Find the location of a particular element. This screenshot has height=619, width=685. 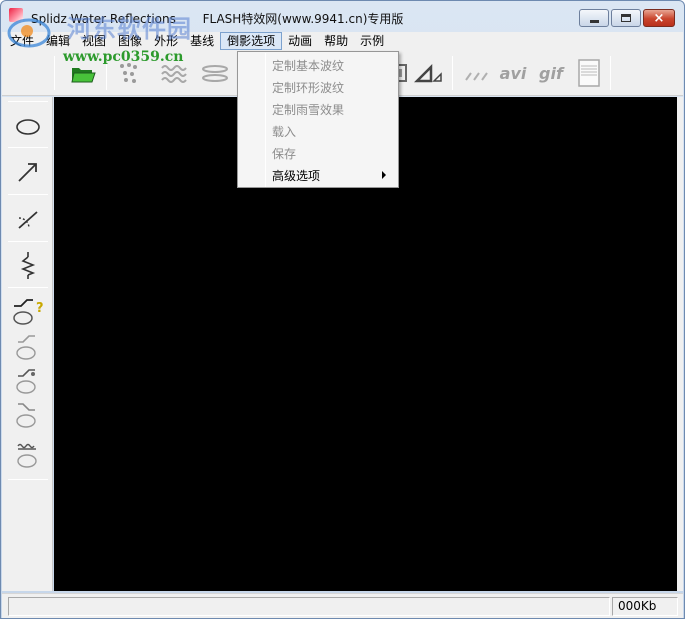

reflection-help-icon: ? is located at coordinates (28, 312).